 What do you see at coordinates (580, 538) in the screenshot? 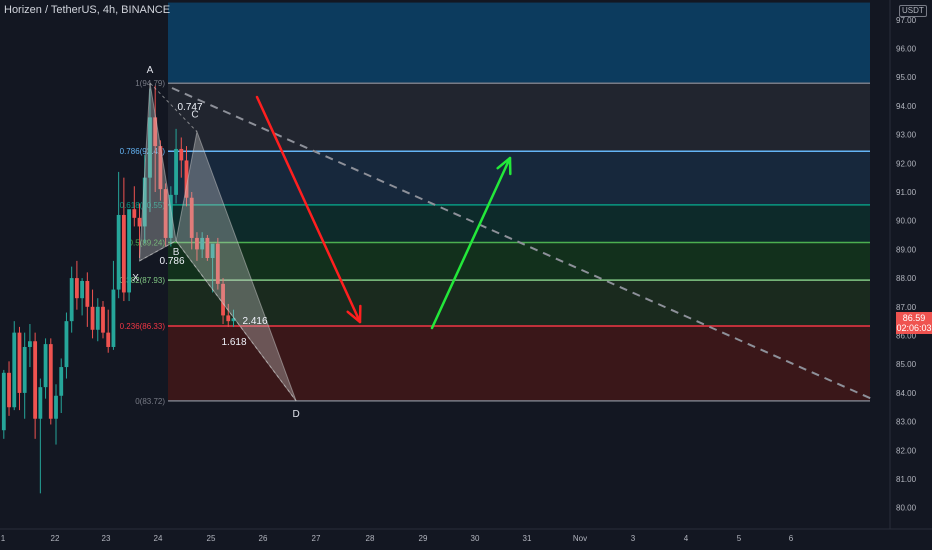
I see `time-tick-label: Nov` at bounding box center [580, 538].